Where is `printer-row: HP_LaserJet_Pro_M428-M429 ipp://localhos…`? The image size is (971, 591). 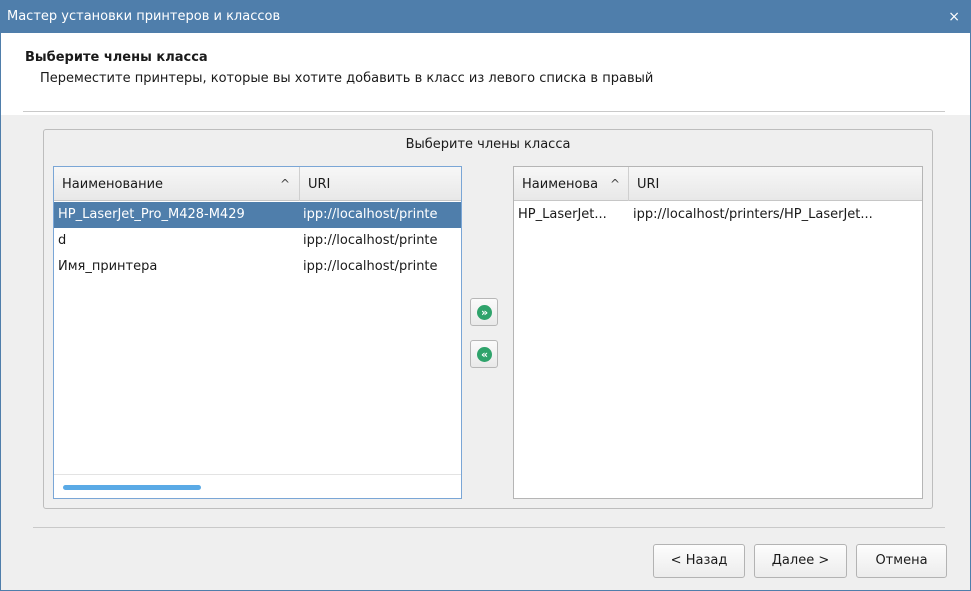
printer-row: HP_LaserJet_Pro_M428-M429 ipp://localhos… is located at coordinates (257, 215).